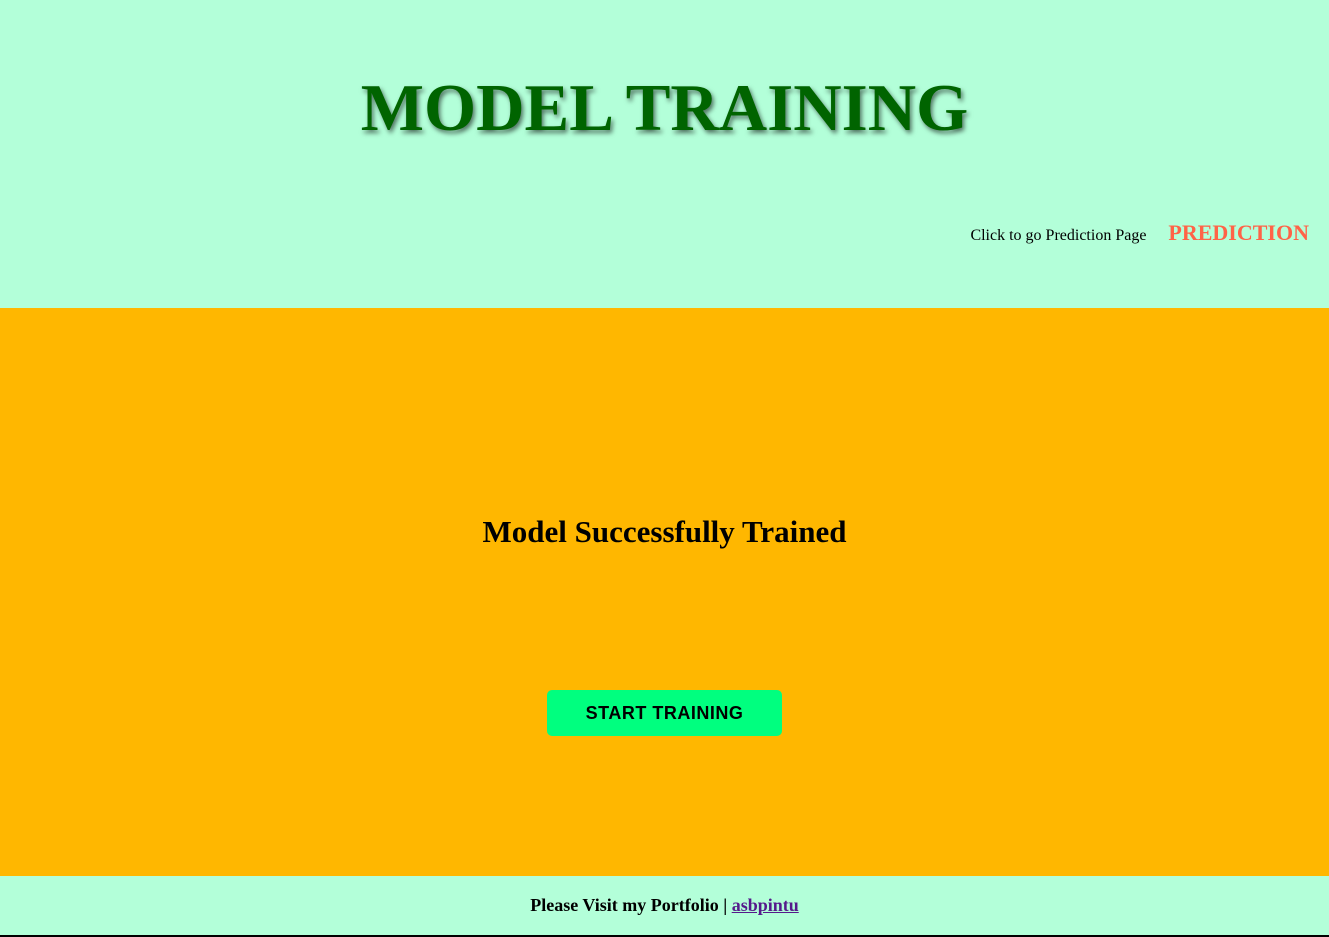  Describe the element at coordinates (664, 713) in the screenshot. I see `start-training-button: START TRAINING` at that location.